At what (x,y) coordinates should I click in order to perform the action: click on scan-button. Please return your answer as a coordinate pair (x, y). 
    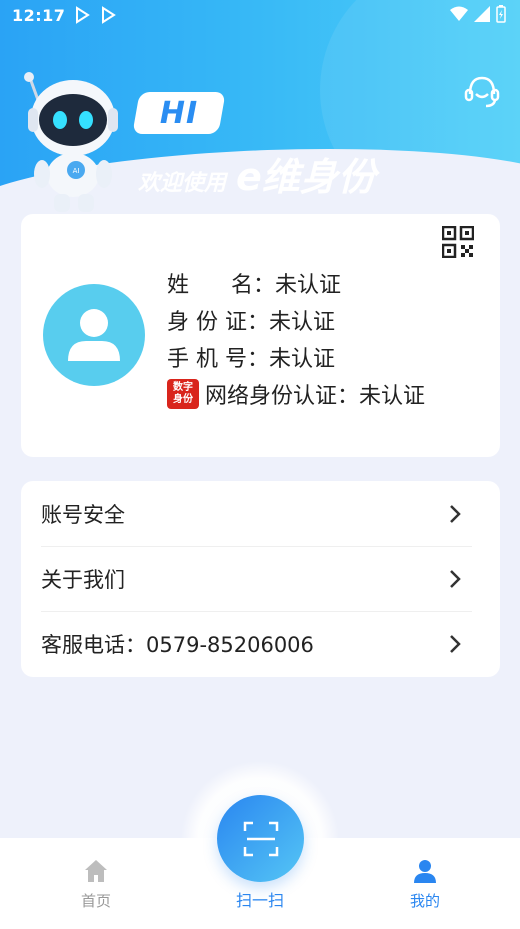
    Looking at the image, I should click on (260, 838).